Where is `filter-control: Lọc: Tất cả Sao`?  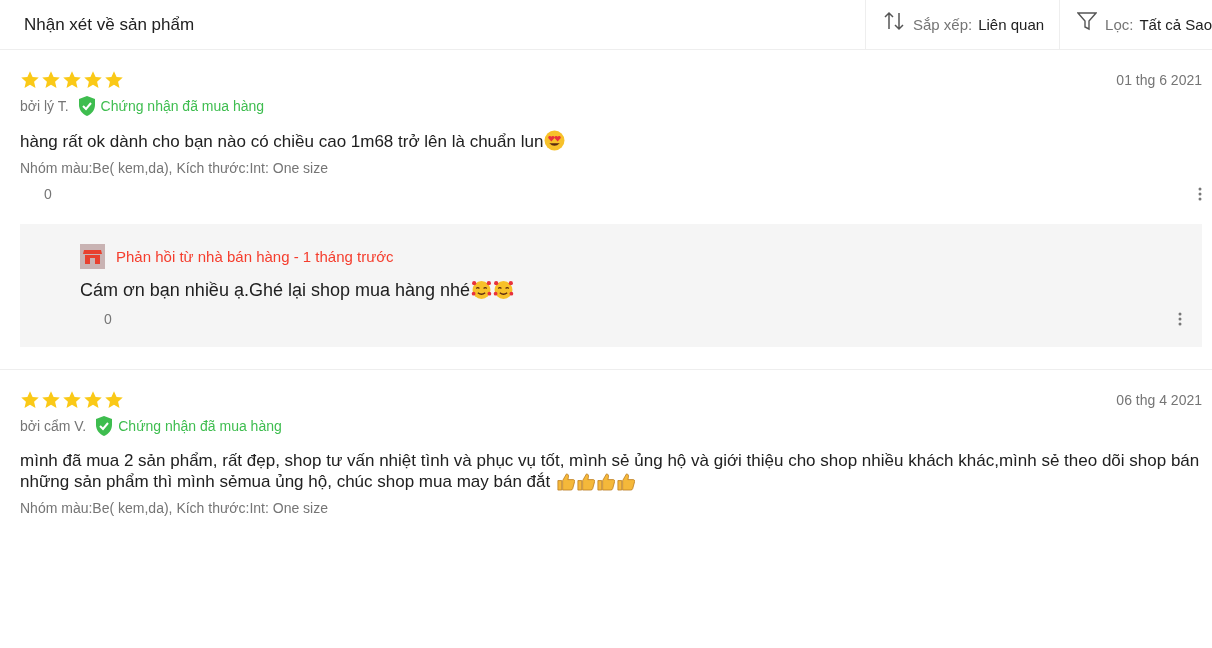 filter-control: Lọc: Tất cả Sao is located at coordinates (1135, 24).